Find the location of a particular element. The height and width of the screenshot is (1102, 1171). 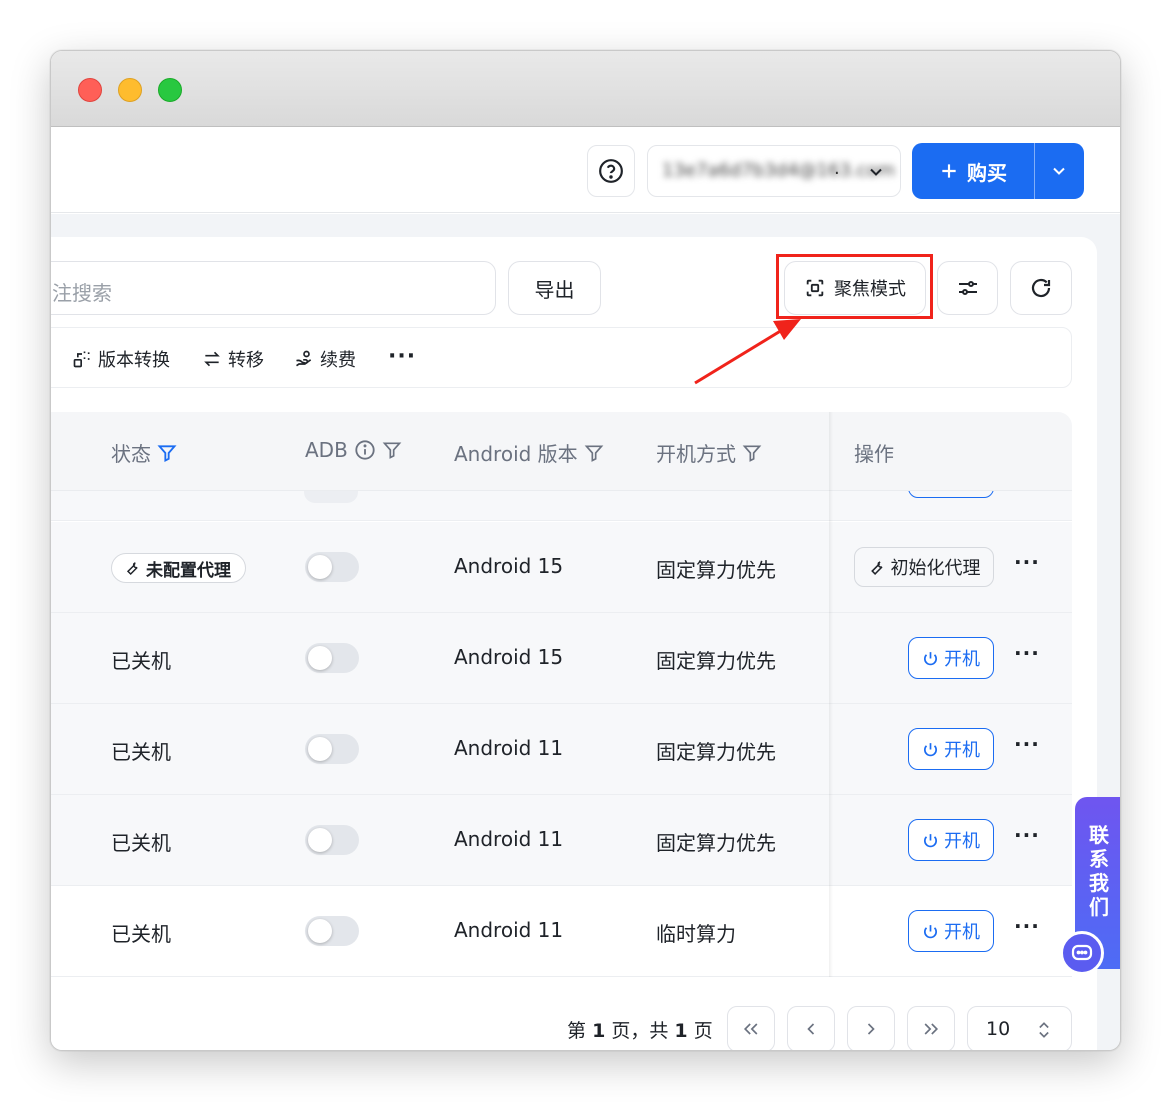

chat-icon is located at coordinates (1082, 952).